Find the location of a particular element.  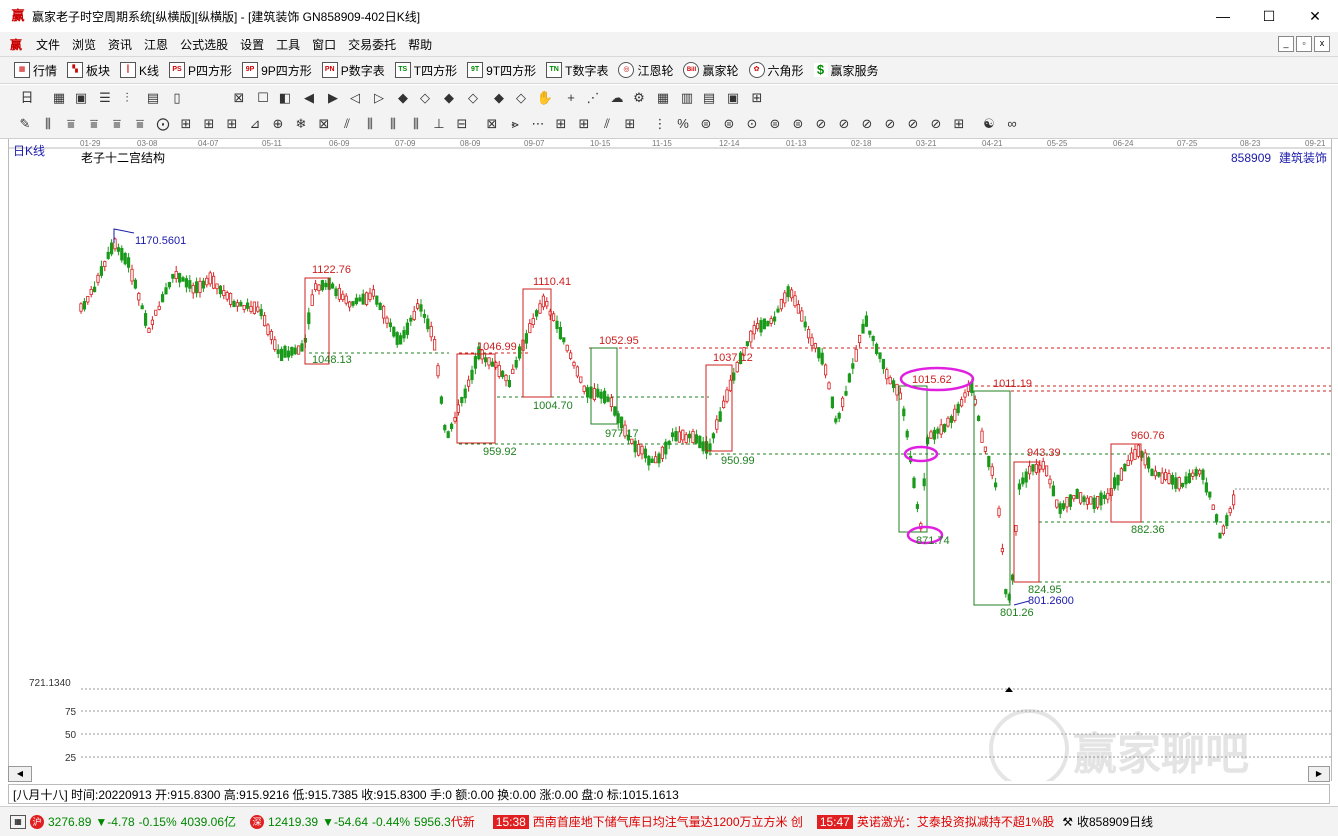

tb-t-table-button: TN T数字表 is located at coordinates (577, 70).